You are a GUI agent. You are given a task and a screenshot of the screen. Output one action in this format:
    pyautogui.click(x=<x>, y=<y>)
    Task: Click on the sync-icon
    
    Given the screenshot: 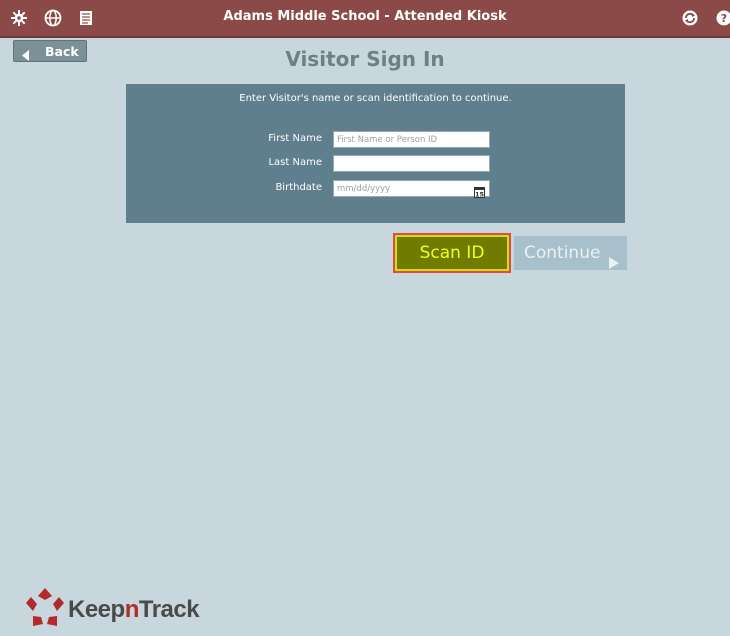 What is the action you would take?
    pyautogui.click(x=690, y=18)
    